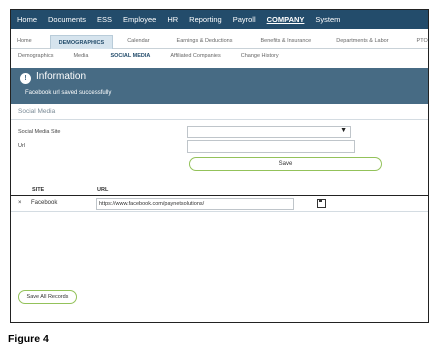  Describe the element at coordinates (244, 19) in the screenshot. I see `nav-payroll: Payroll` at that location.